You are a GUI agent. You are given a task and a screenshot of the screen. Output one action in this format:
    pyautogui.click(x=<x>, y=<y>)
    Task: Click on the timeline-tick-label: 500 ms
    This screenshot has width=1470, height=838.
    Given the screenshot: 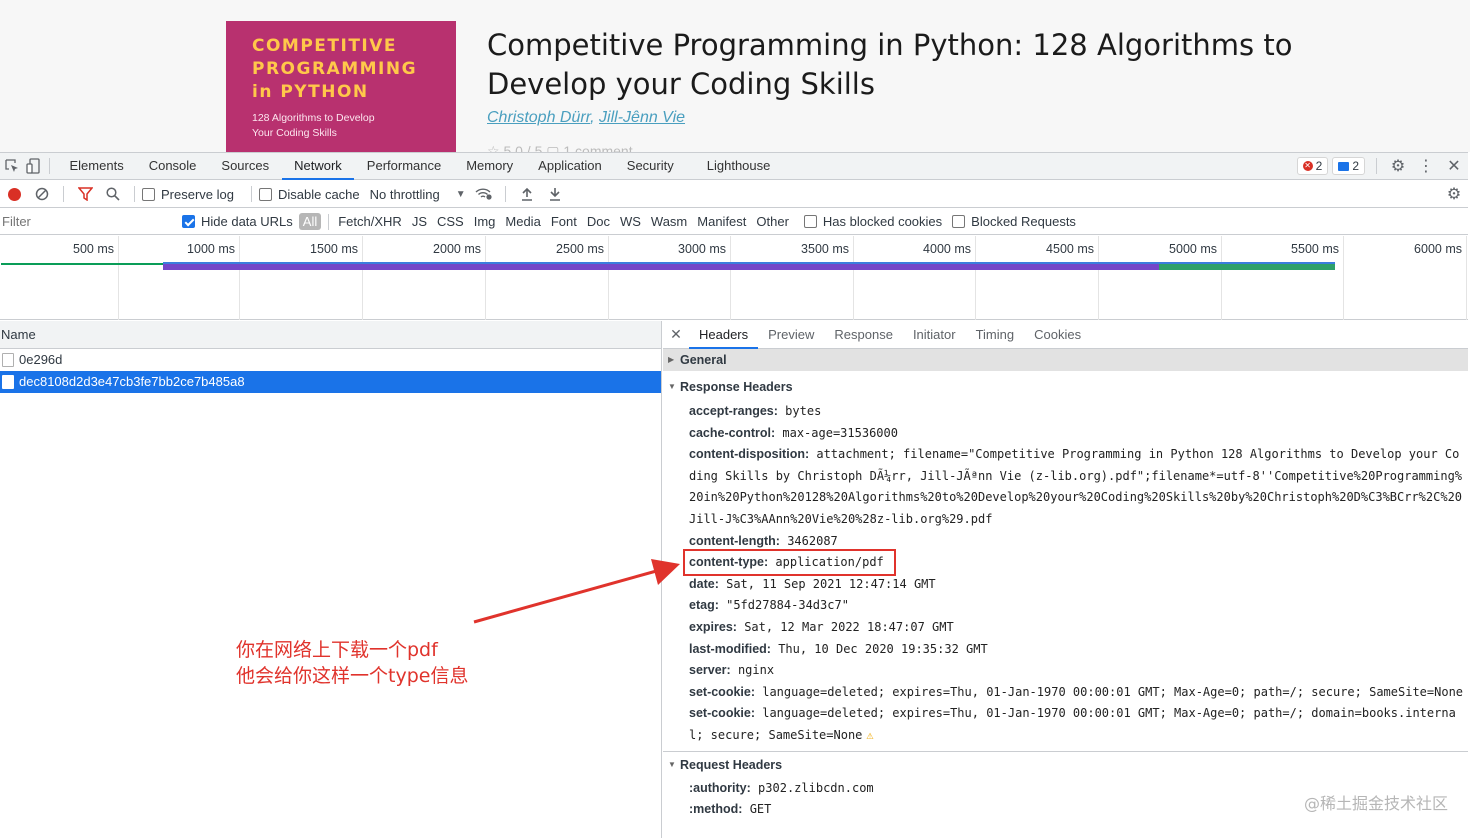 What is the action you would take?
    pyautogui.click(x=93, y=249)
    